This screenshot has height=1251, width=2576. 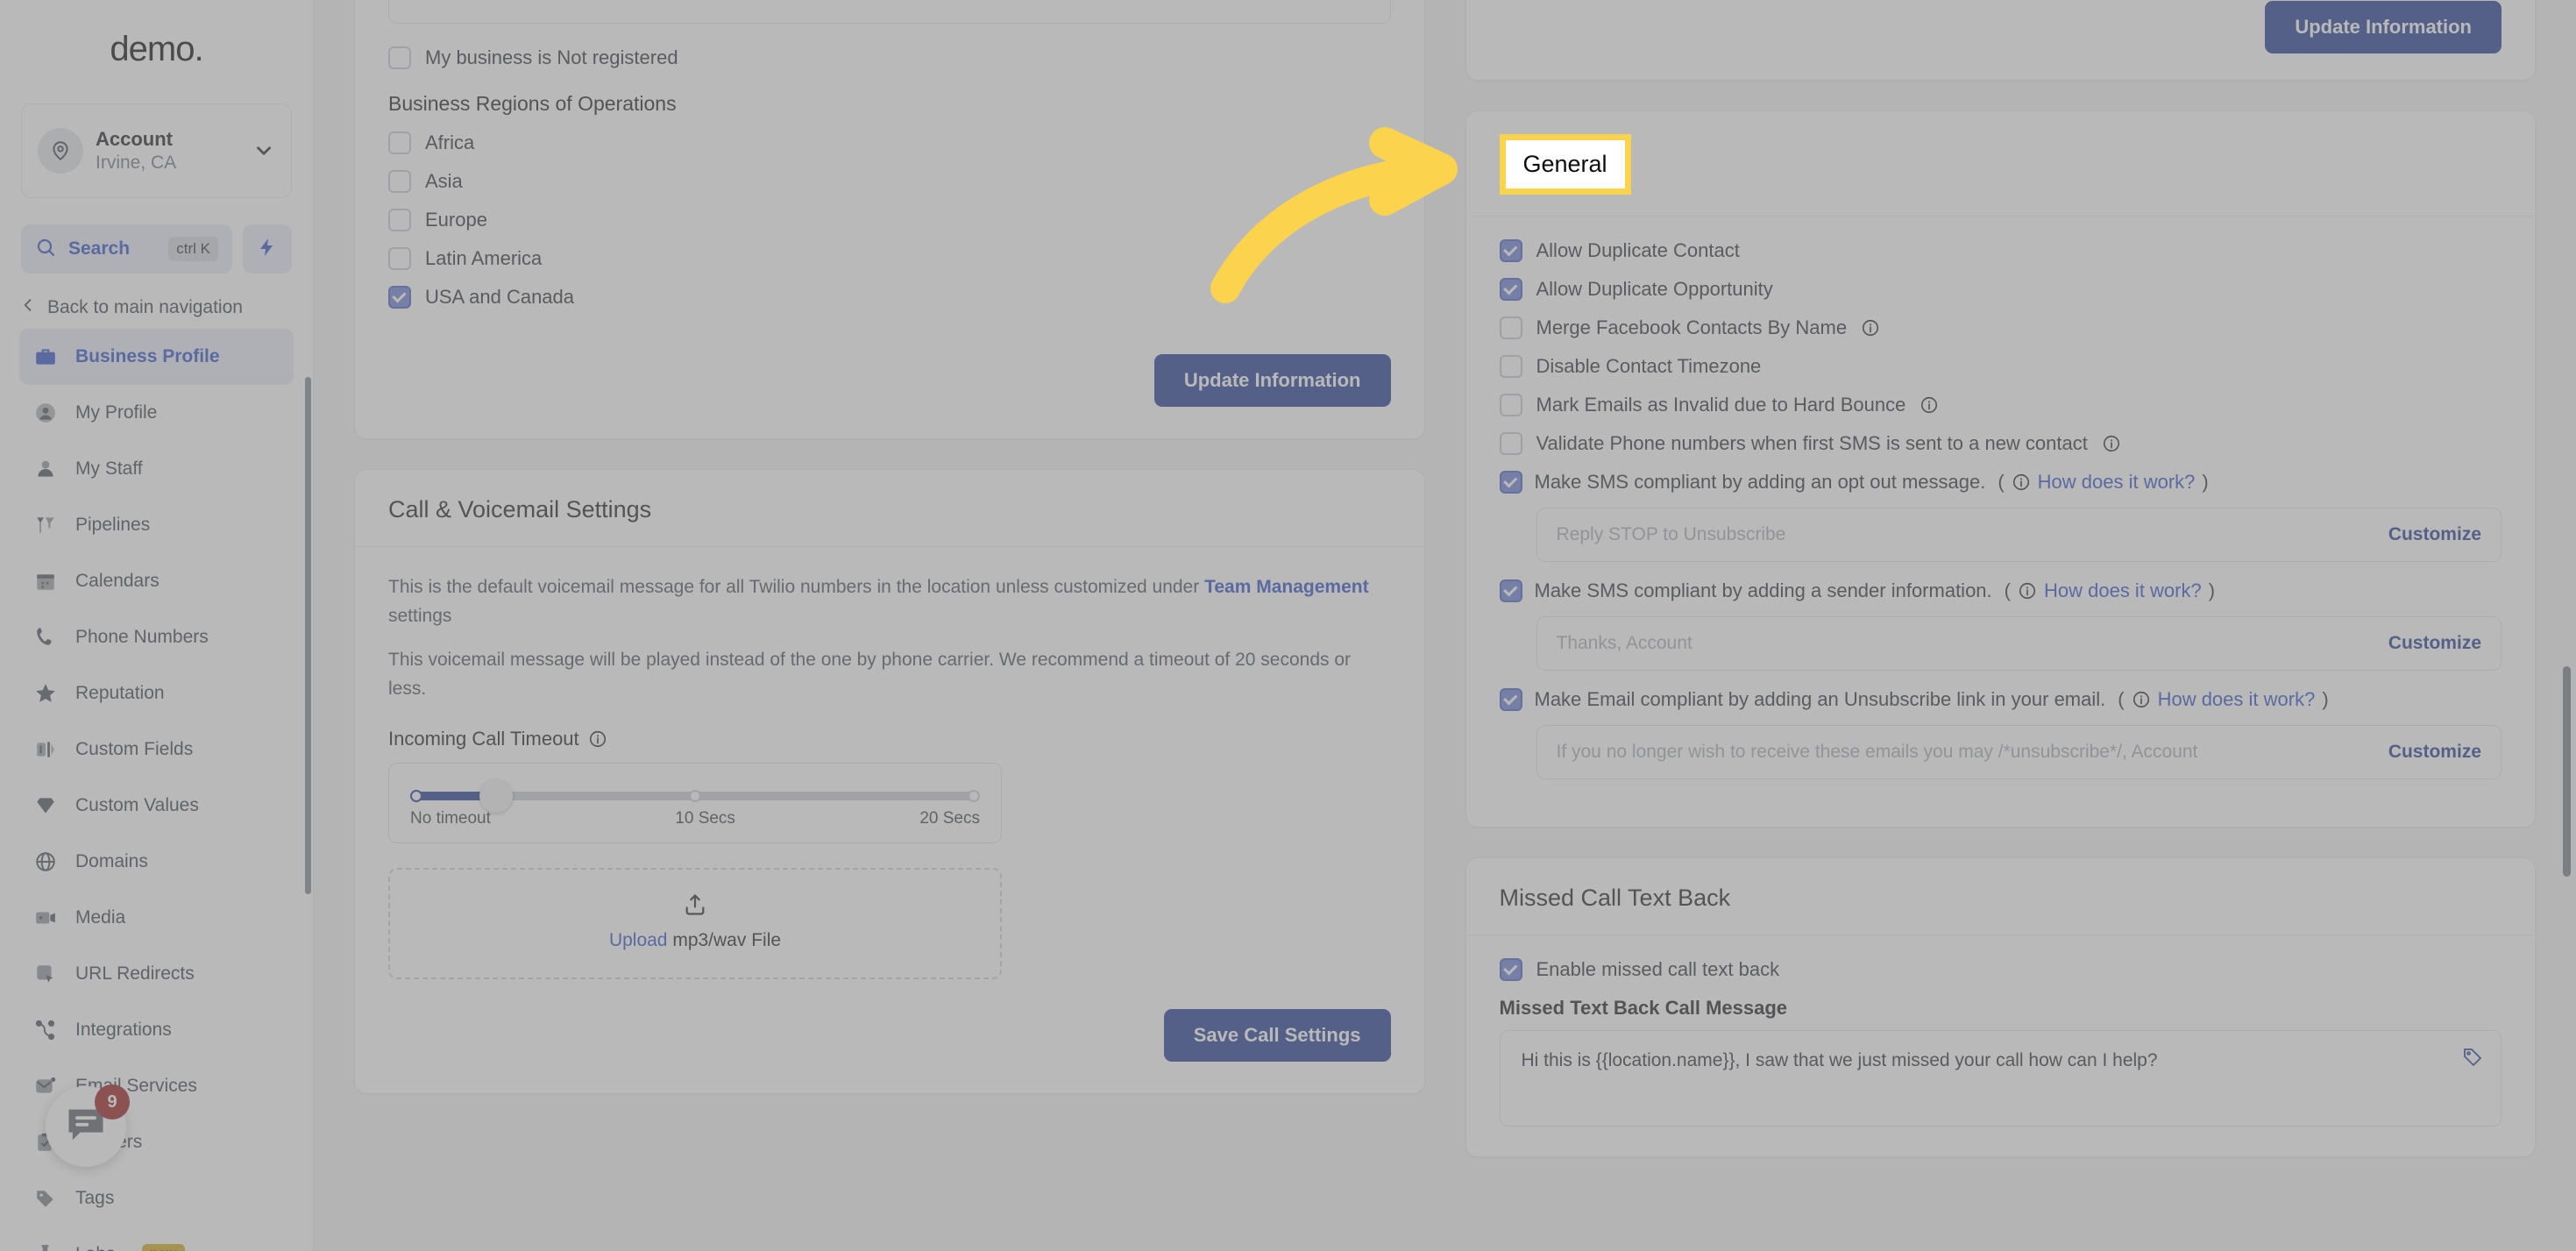 What do you see at coordinates (1510, 366) in the screenshot?
I see `checkbox-disable-contact-timezone` at bounding box center [1510, 366].